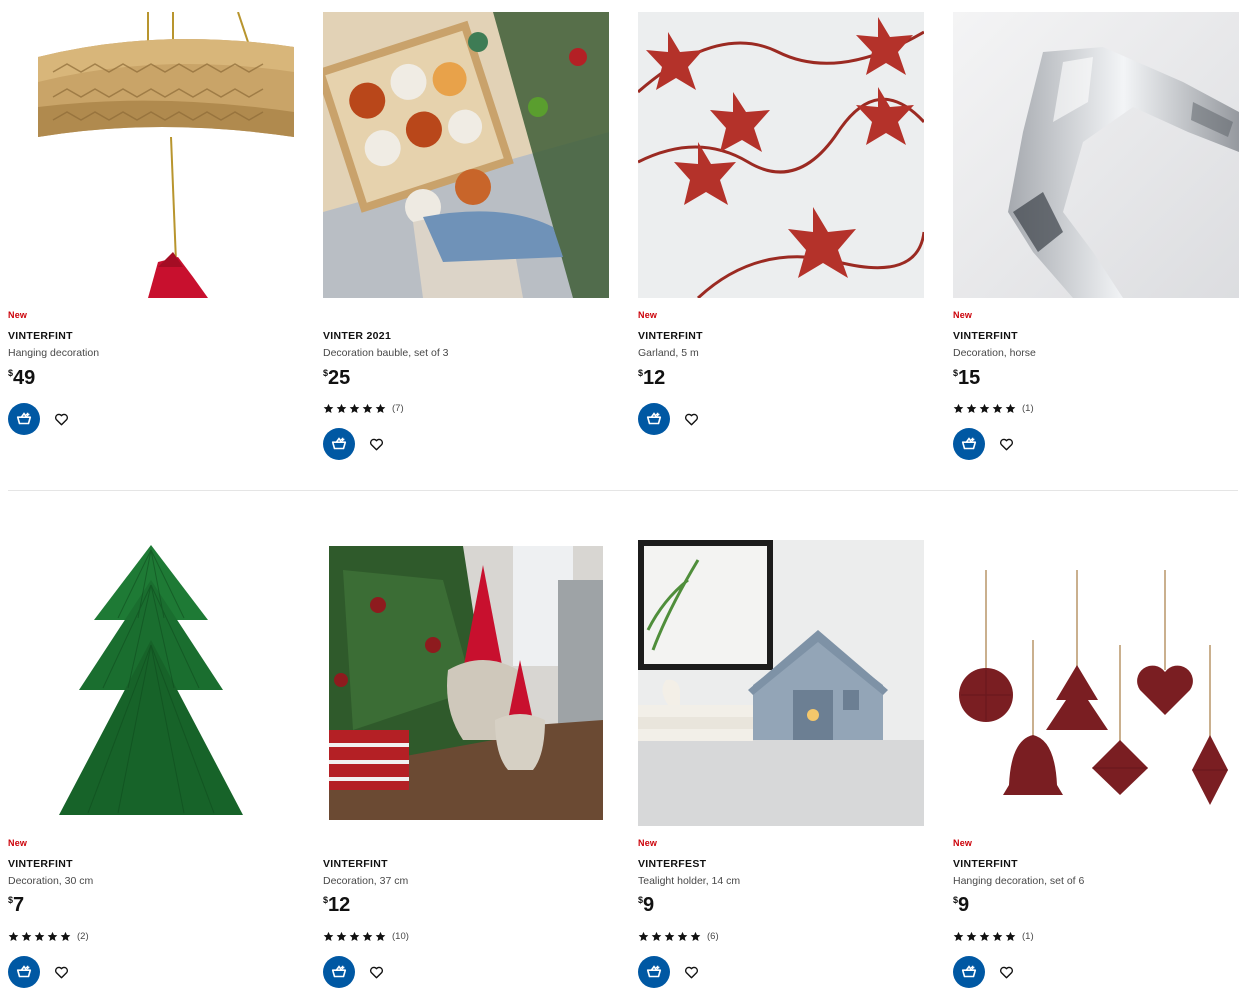 This screenshot has height=1004, width=1250. Describe the element at coordinates (966, 378) in the screenshot. I see `product-price: $15` at that location.